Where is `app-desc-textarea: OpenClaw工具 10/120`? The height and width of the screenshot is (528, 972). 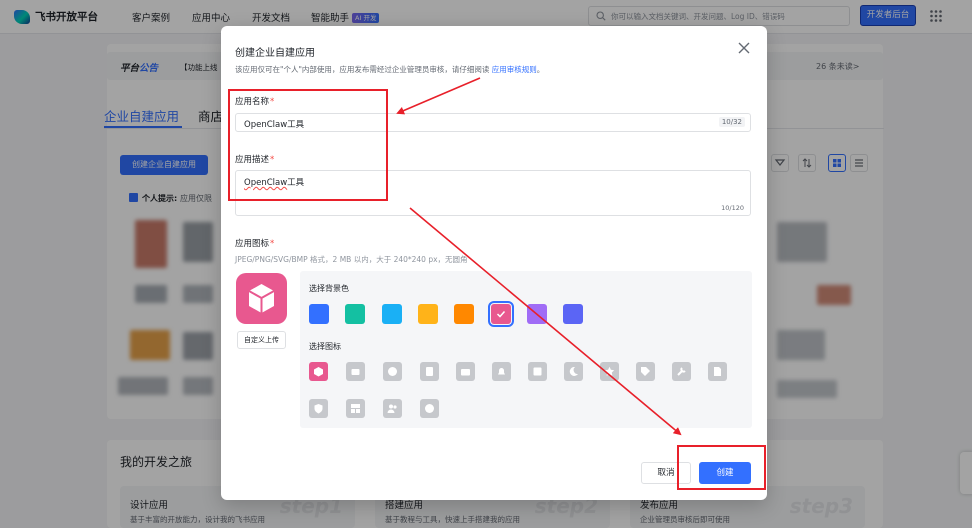
app-desc-textarea: OpenClaw工具 10/120 is located at coordinates (493, 193).